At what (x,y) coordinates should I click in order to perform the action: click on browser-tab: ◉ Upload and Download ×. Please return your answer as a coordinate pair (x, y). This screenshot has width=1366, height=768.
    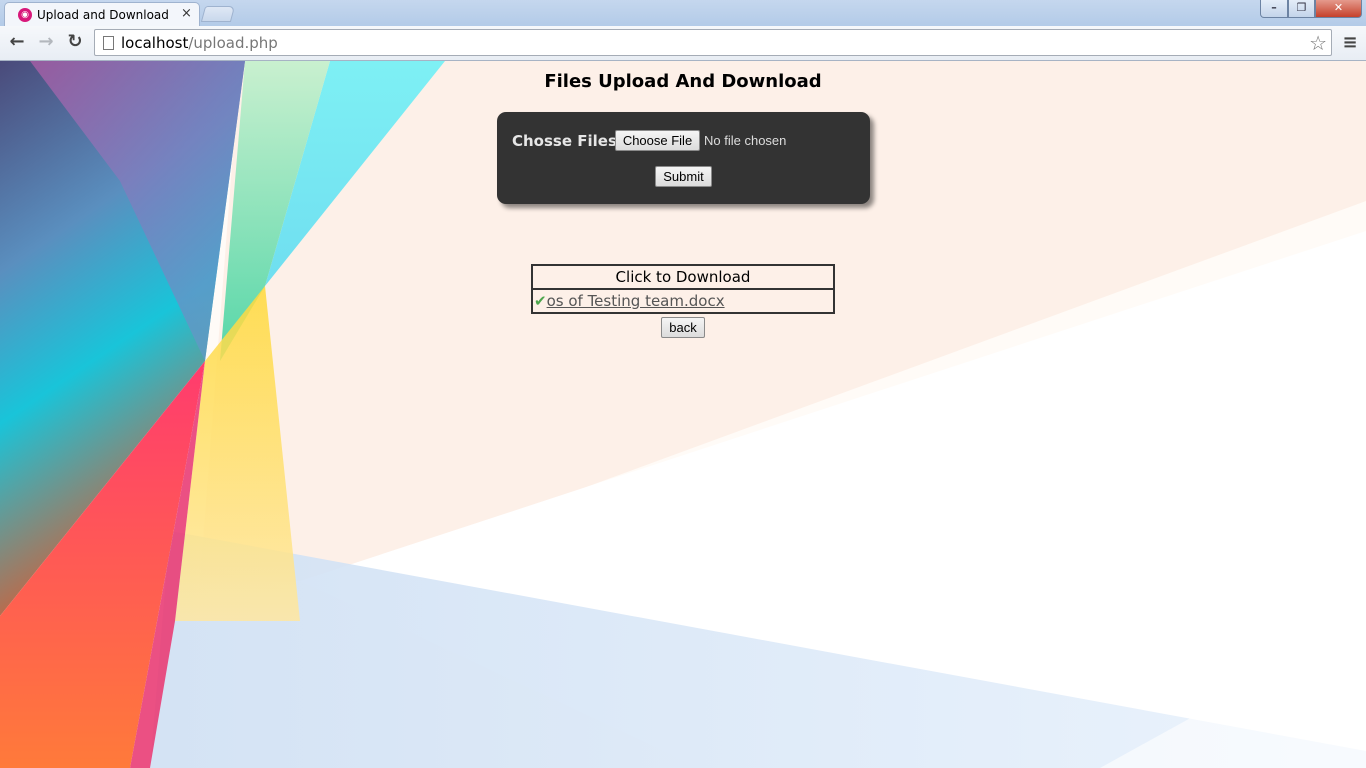
    Looking at the image, I should click on (102, 14).